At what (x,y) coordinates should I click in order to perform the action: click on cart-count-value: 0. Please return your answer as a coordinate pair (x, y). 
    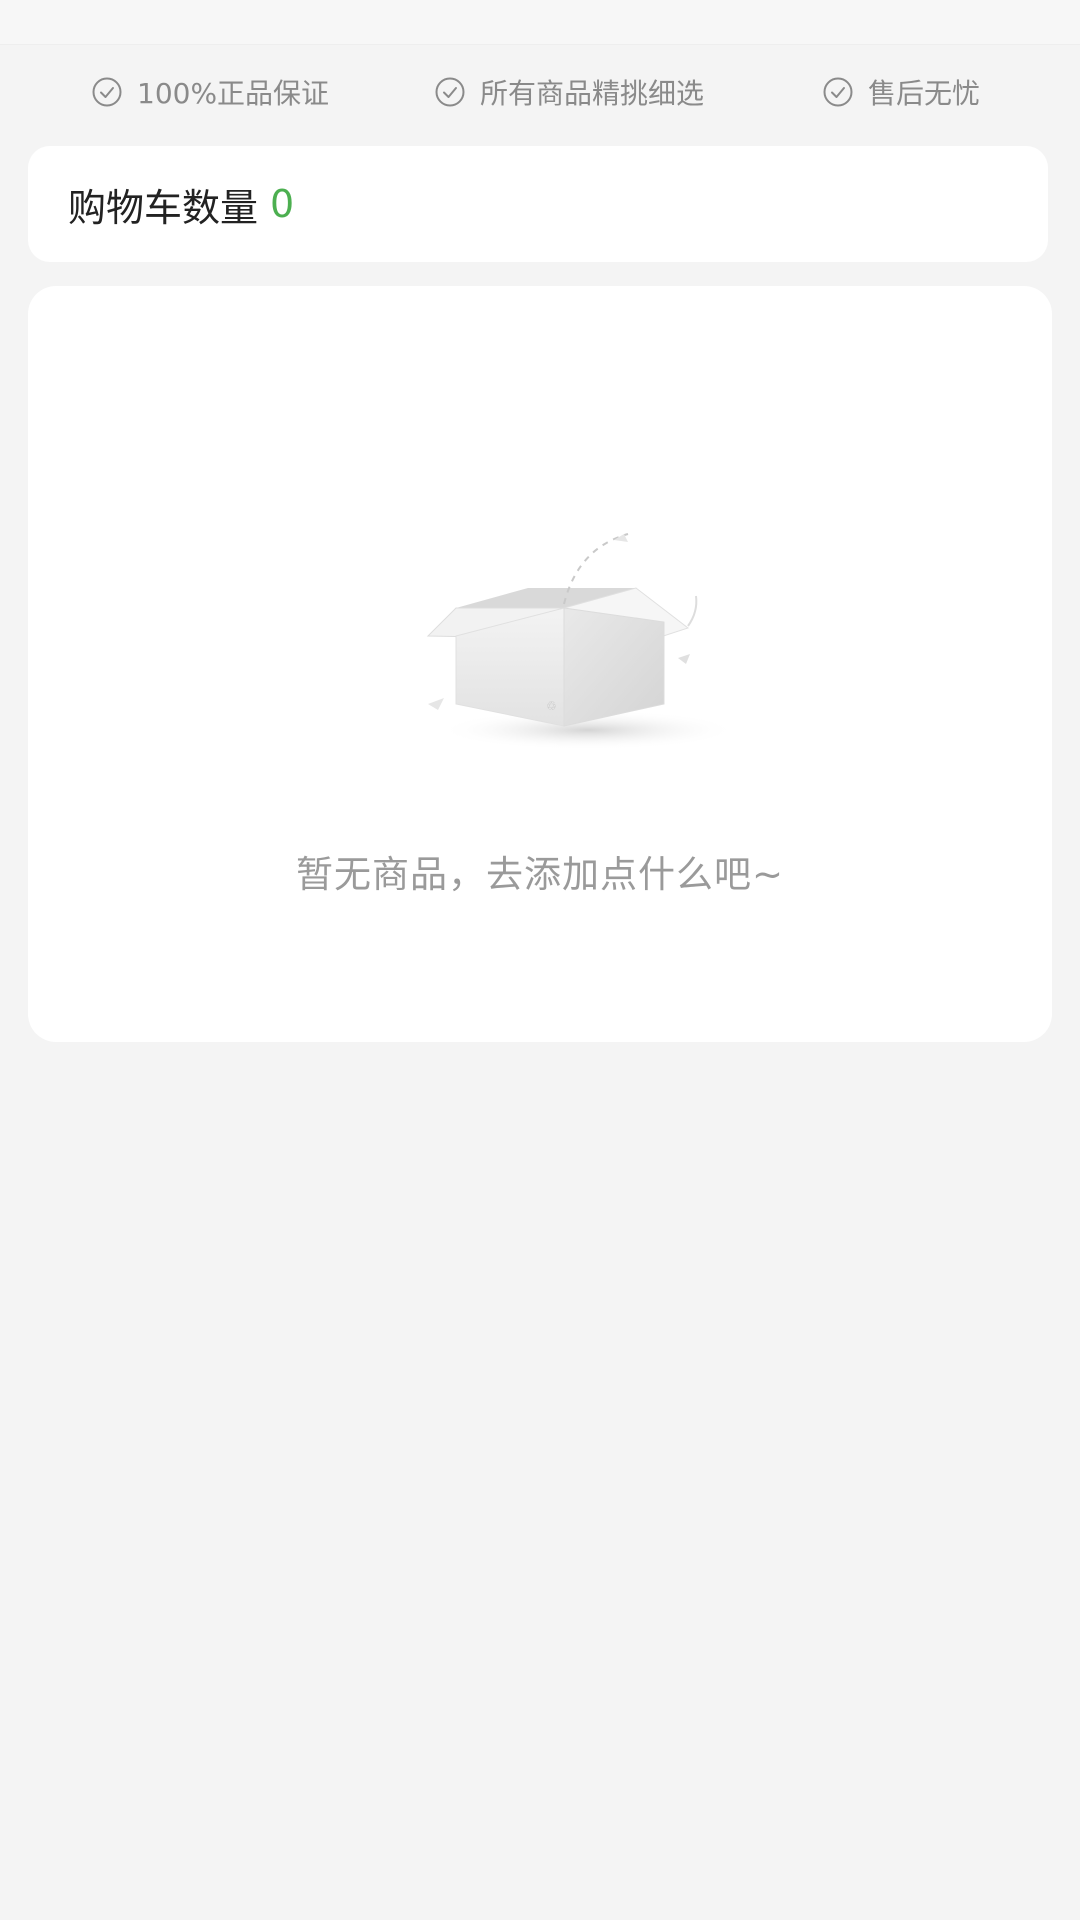
    Looking at the image, I should click on (282, 204).